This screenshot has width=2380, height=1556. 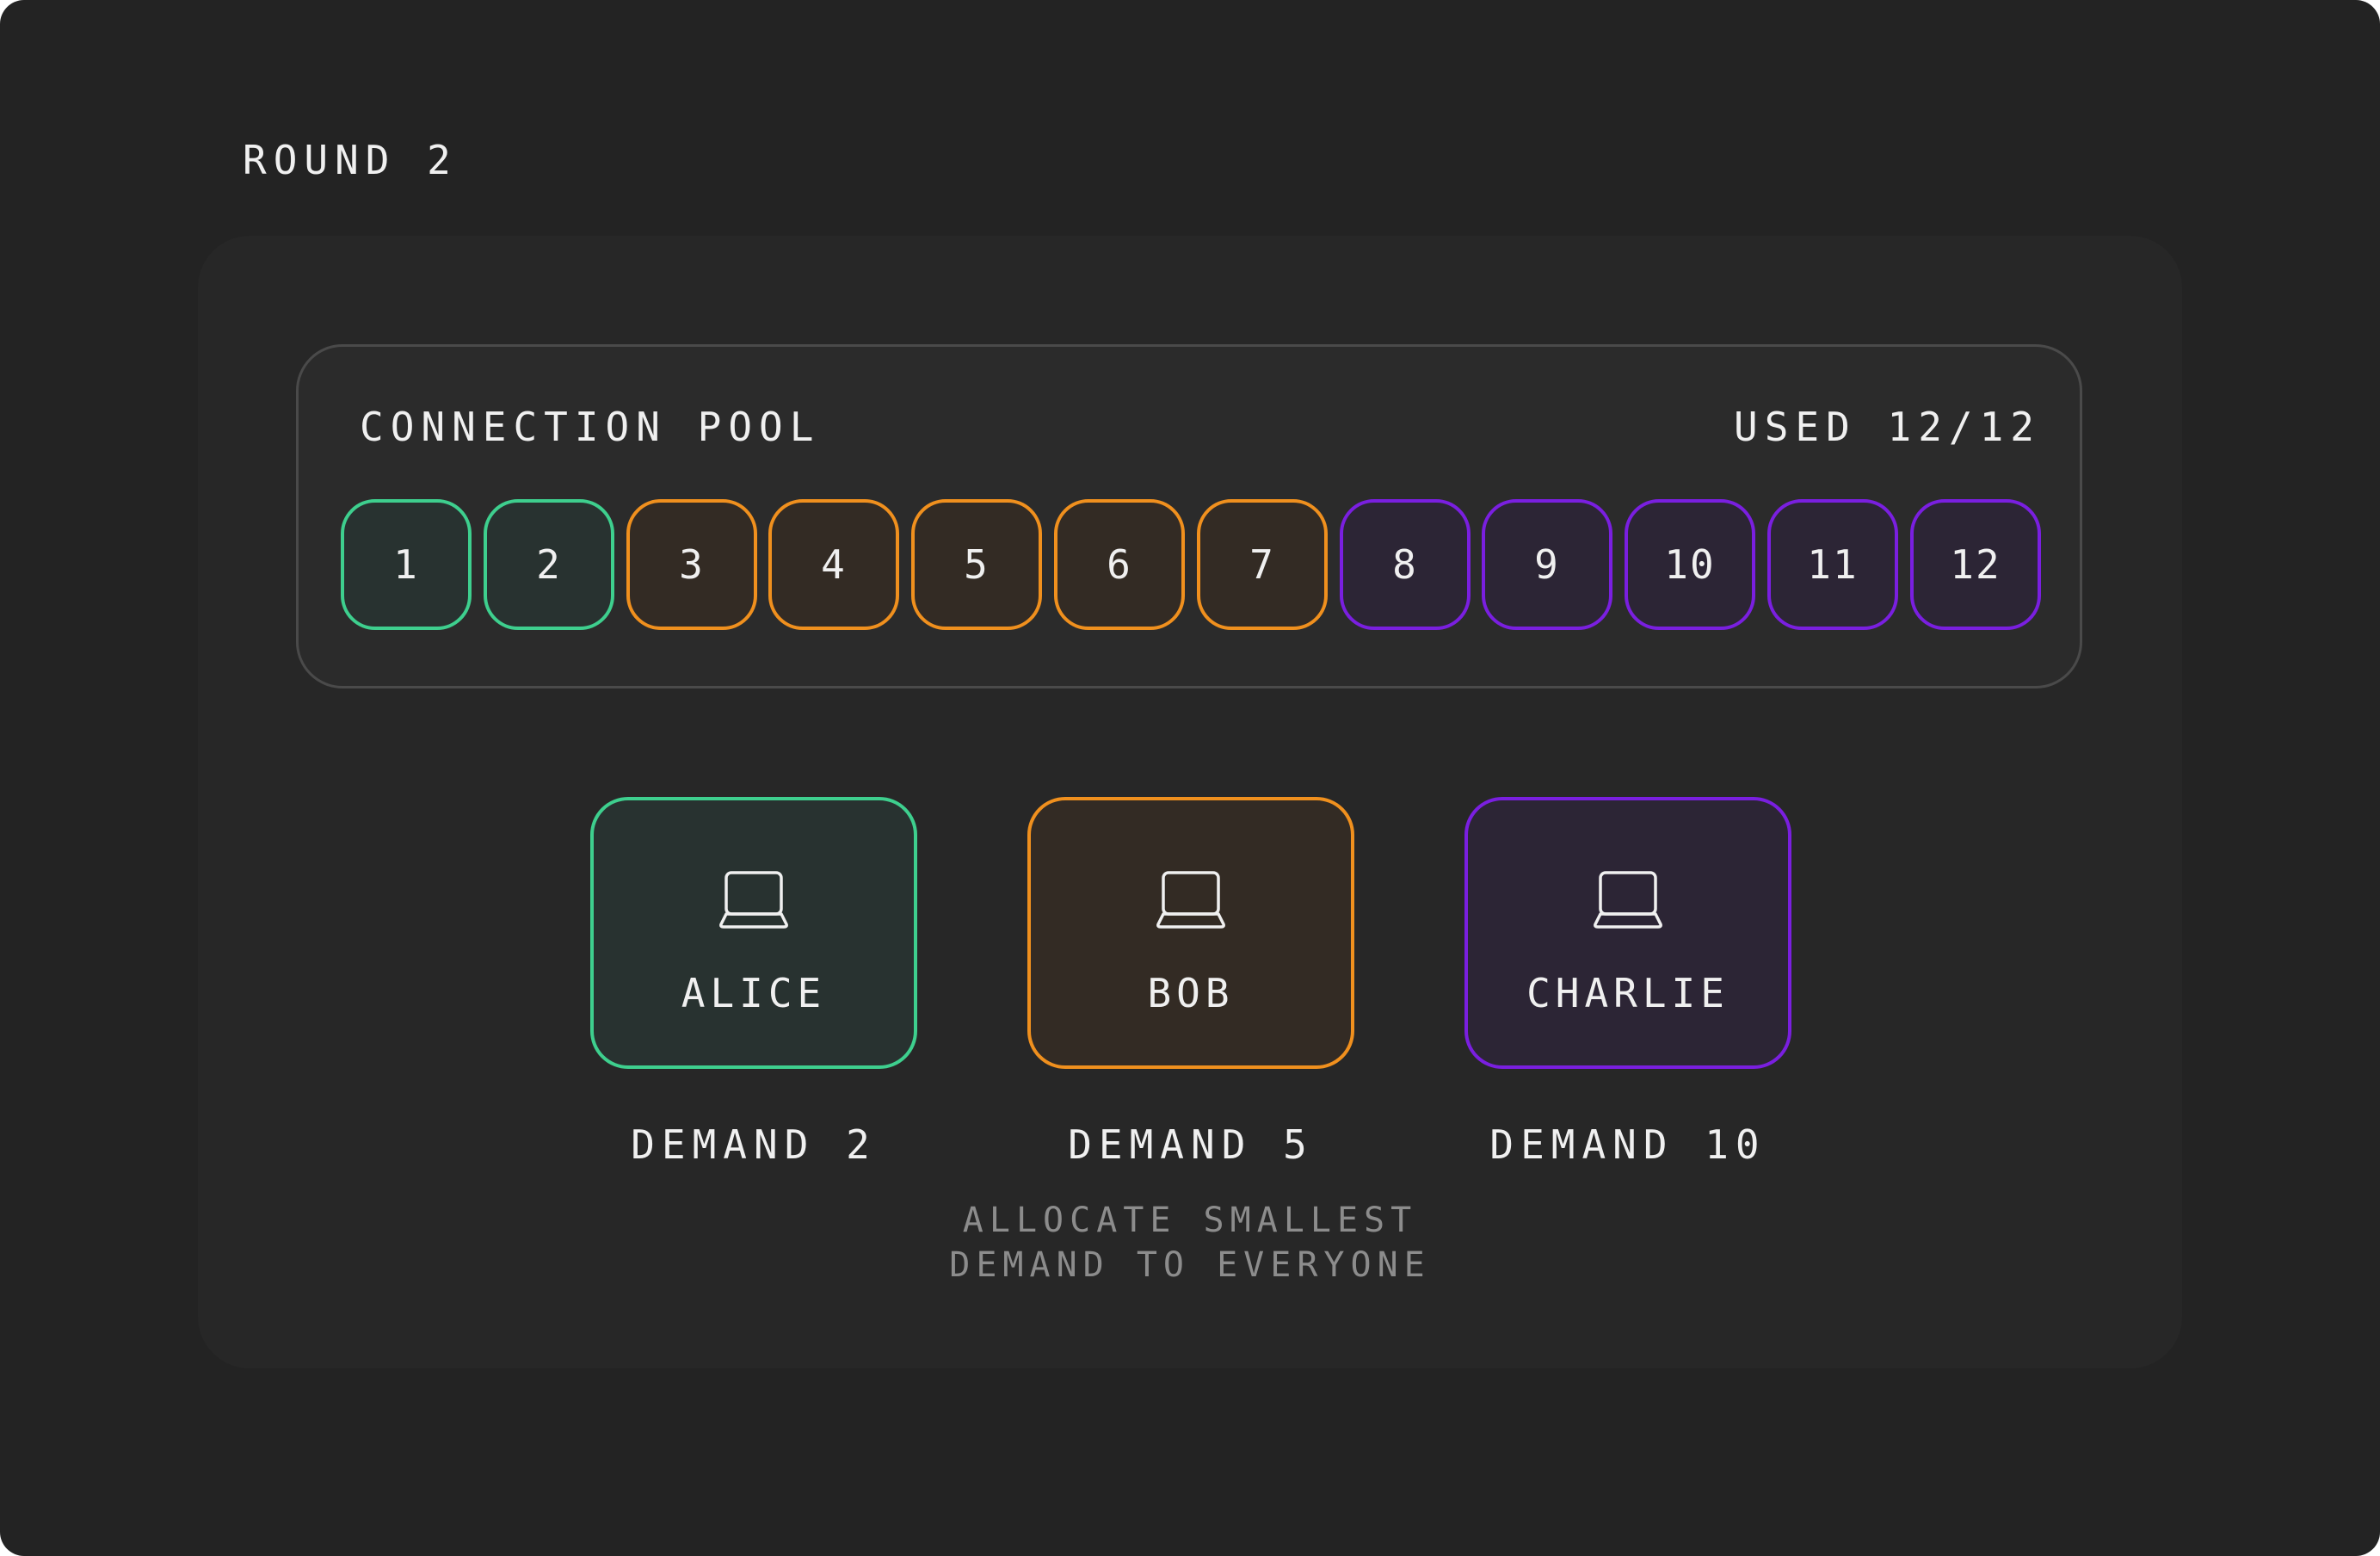 I want to click on client-name: ALICE, so click(x=754, y=993).